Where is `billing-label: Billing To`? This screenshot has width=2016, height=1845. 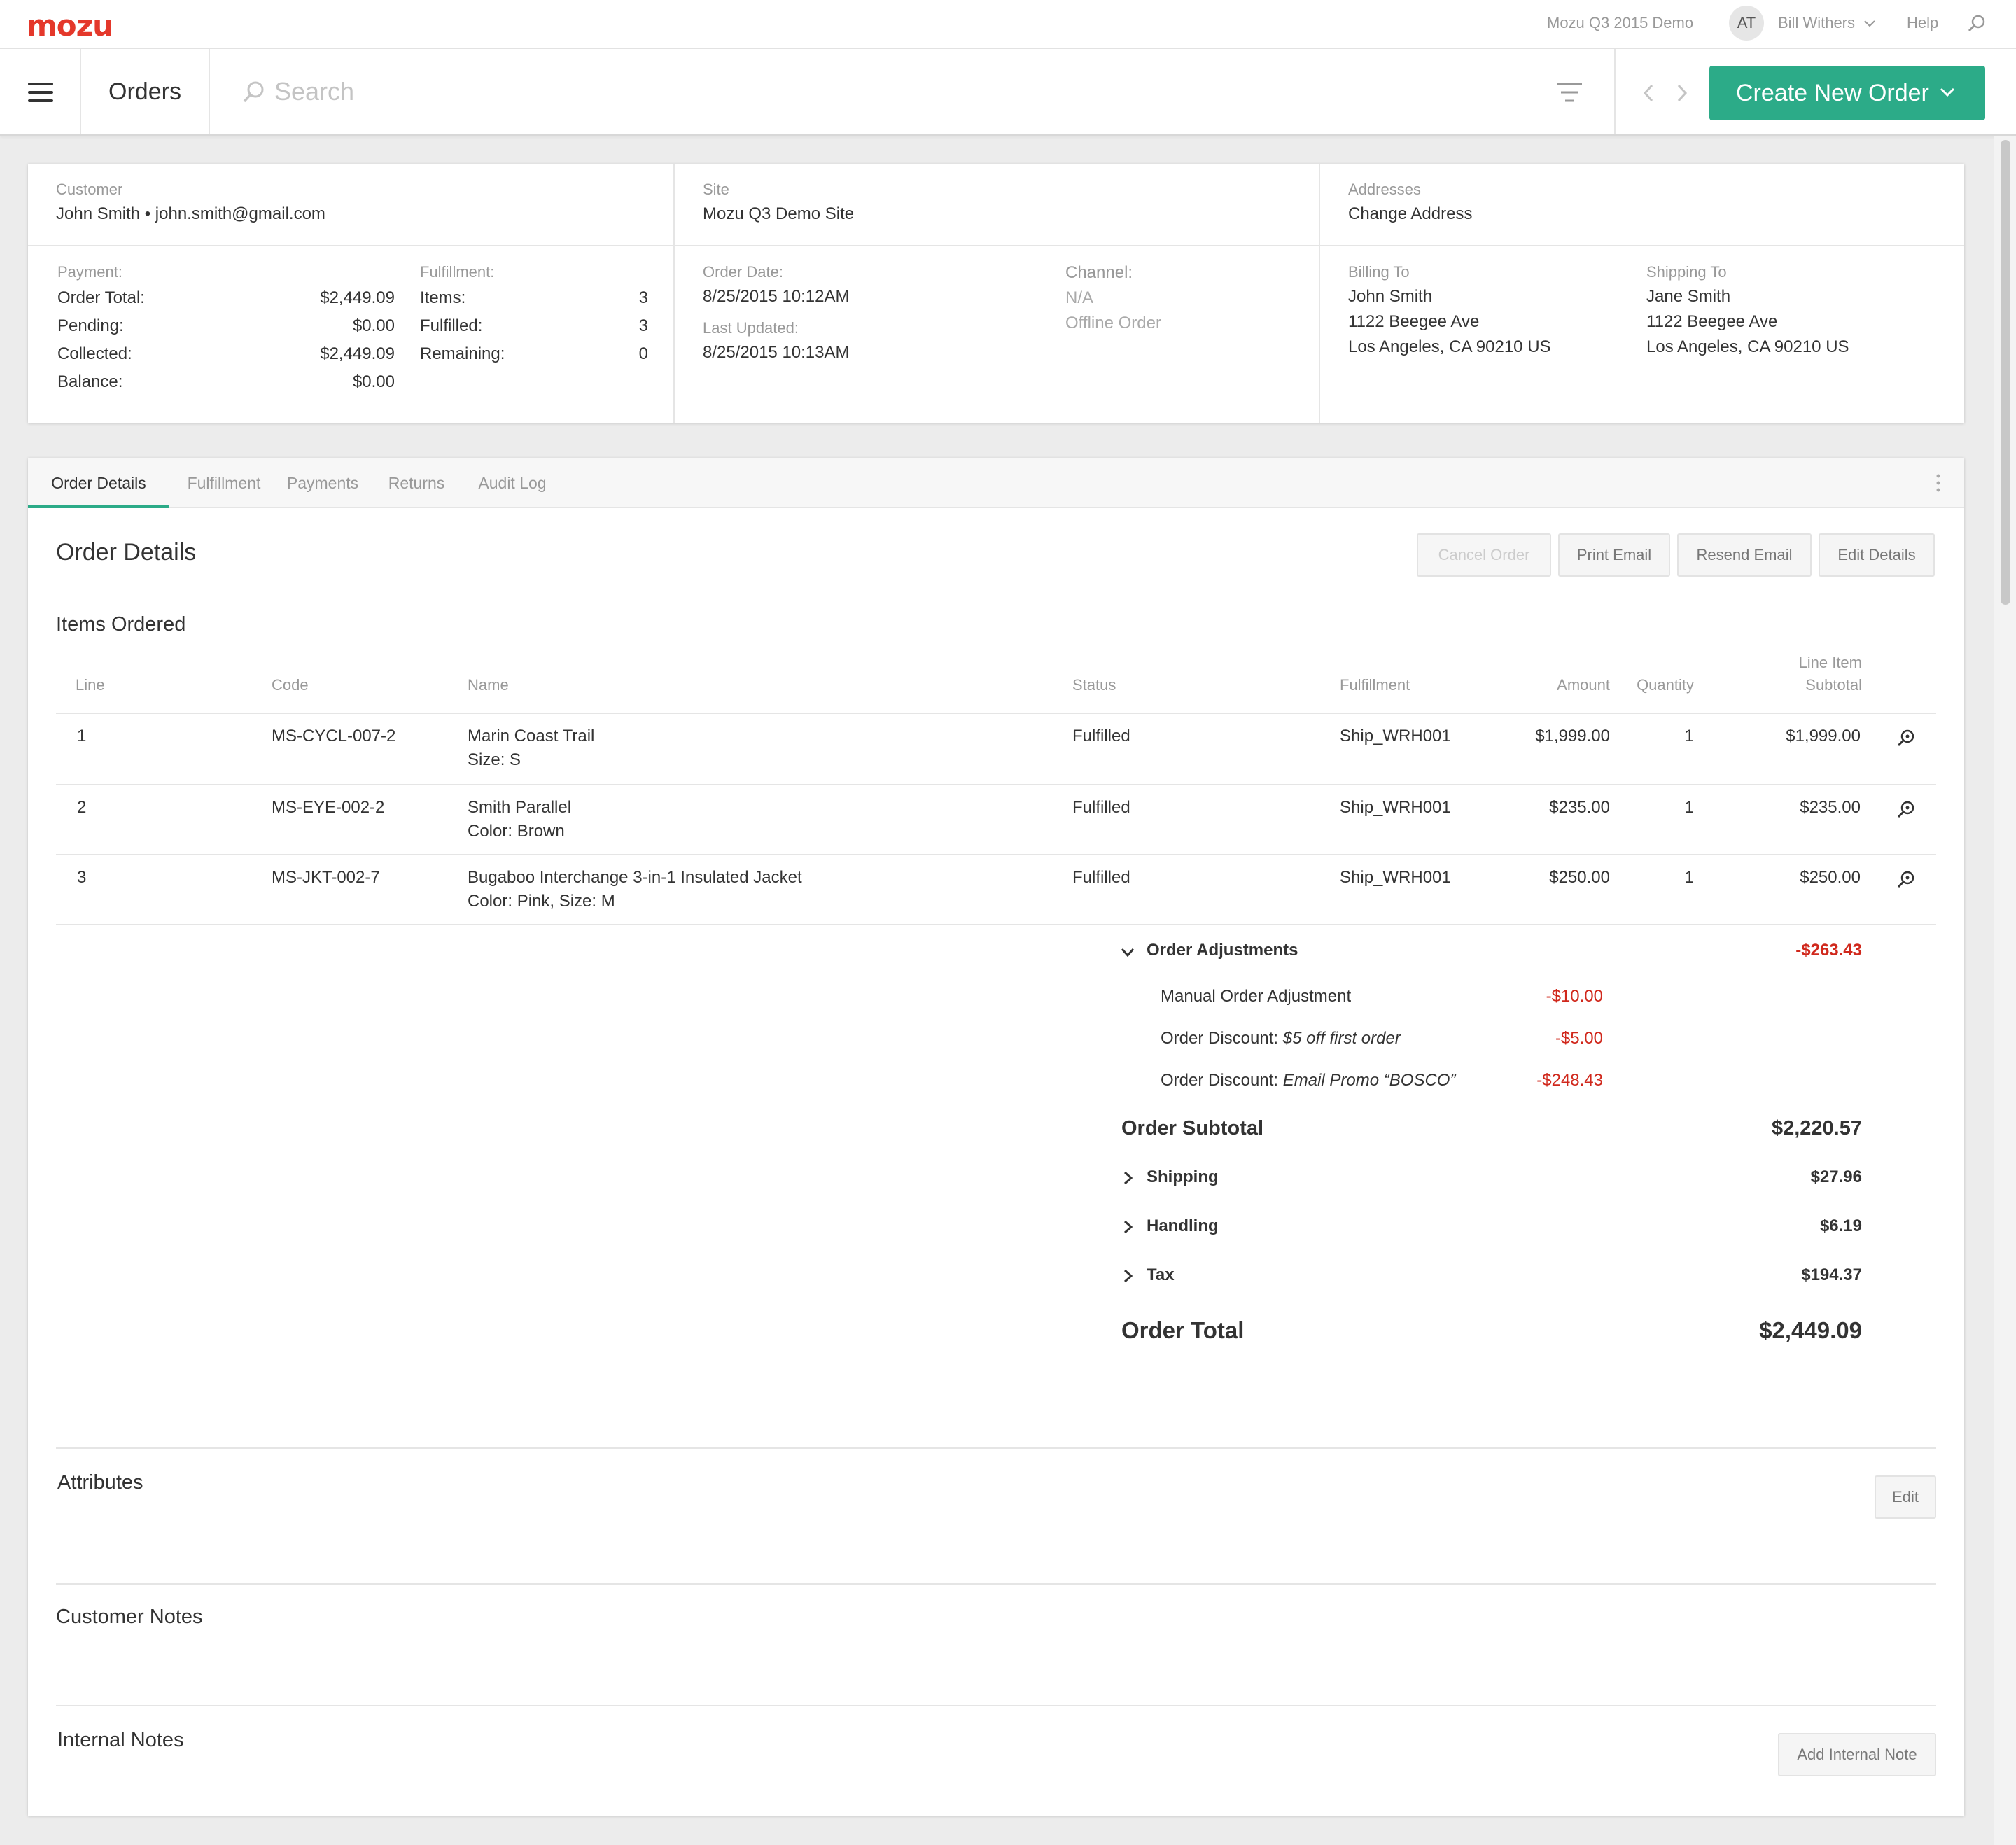
billing-label: Billing To is located at coordinates (1379, 272).